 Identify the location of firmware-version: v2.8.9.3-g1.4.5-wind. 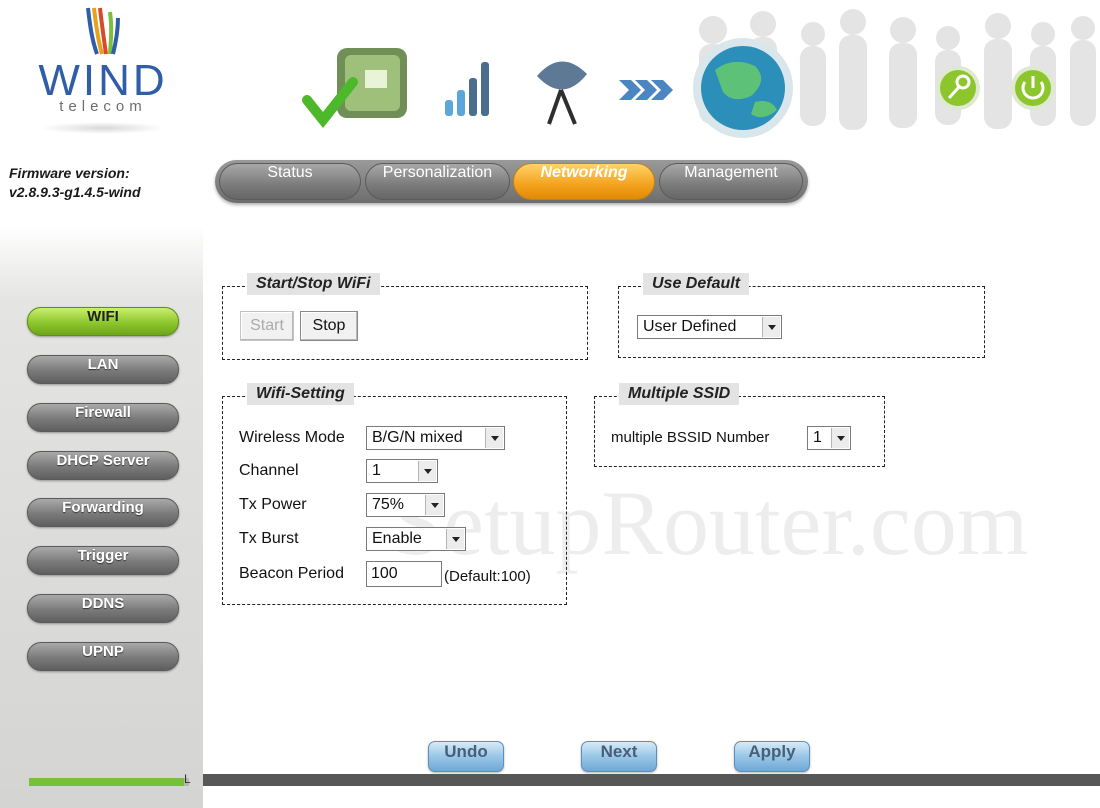
(75, 192).